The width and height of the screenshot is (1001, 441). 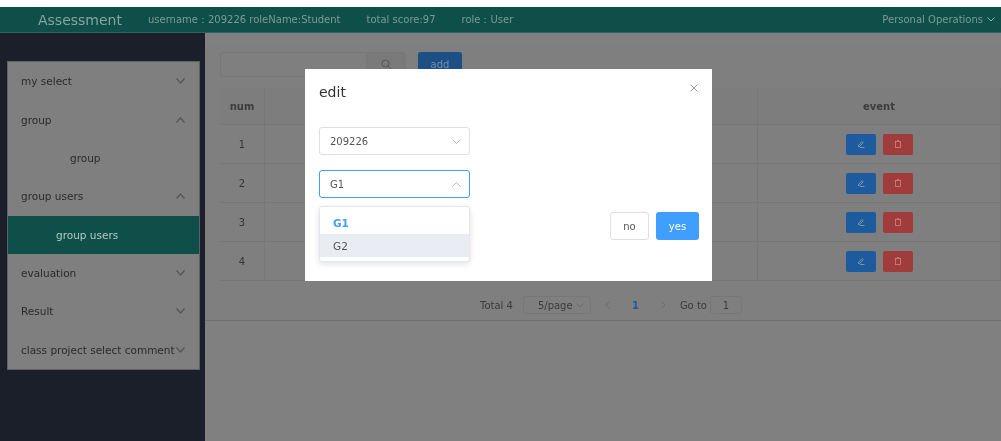 I want to click on menu-item: class project select comment, so click(x=103, y=349).